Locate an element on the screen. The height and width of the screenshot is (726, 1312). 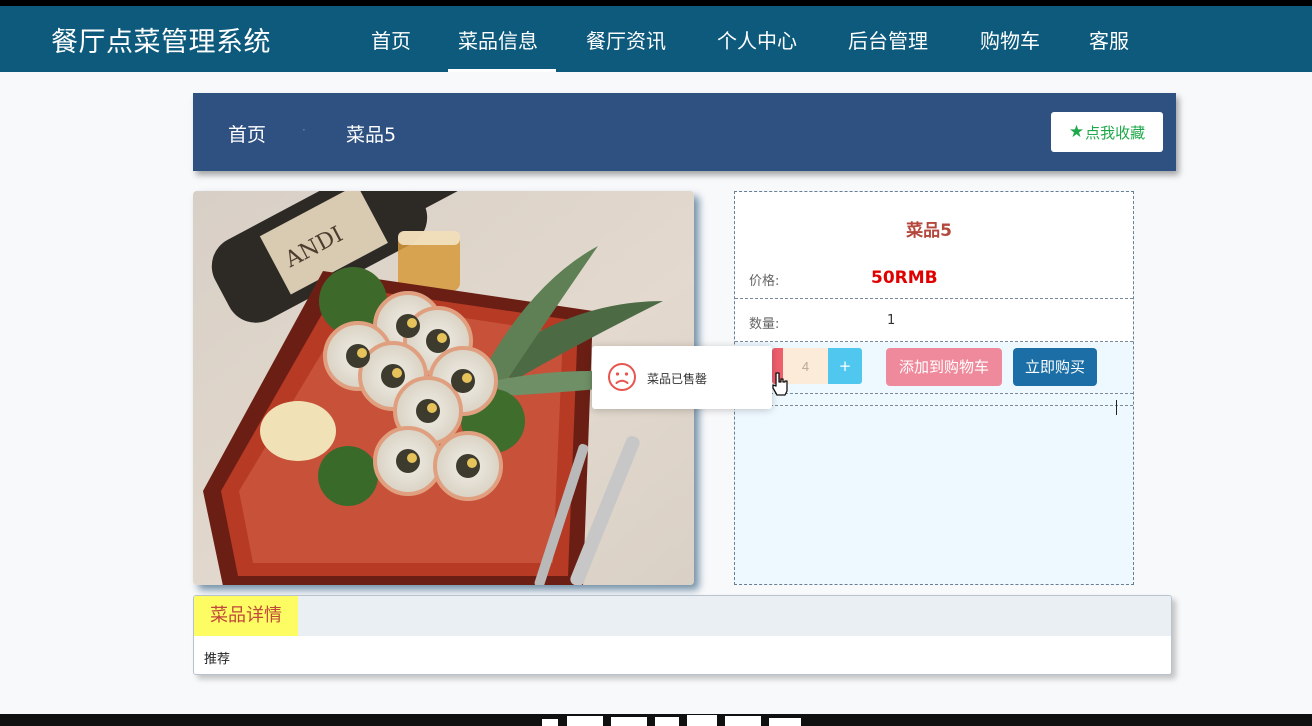
tab-dish-details: 菜品详情 is located at coordinates (246, 616).